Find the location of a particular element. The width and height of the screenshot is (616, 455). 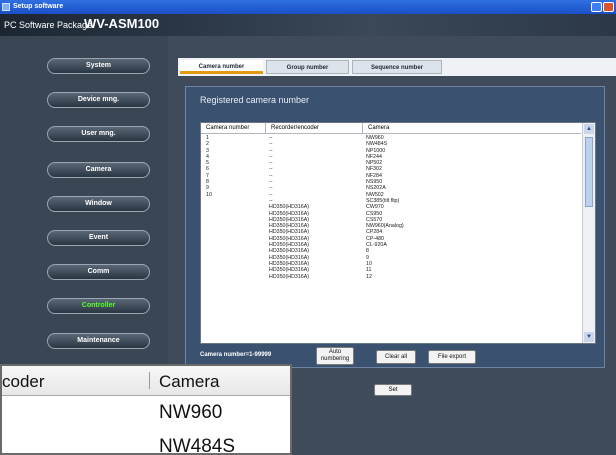

cell-recorder-encoder: HD350(HD316A) is located at coordinates (289, 276).